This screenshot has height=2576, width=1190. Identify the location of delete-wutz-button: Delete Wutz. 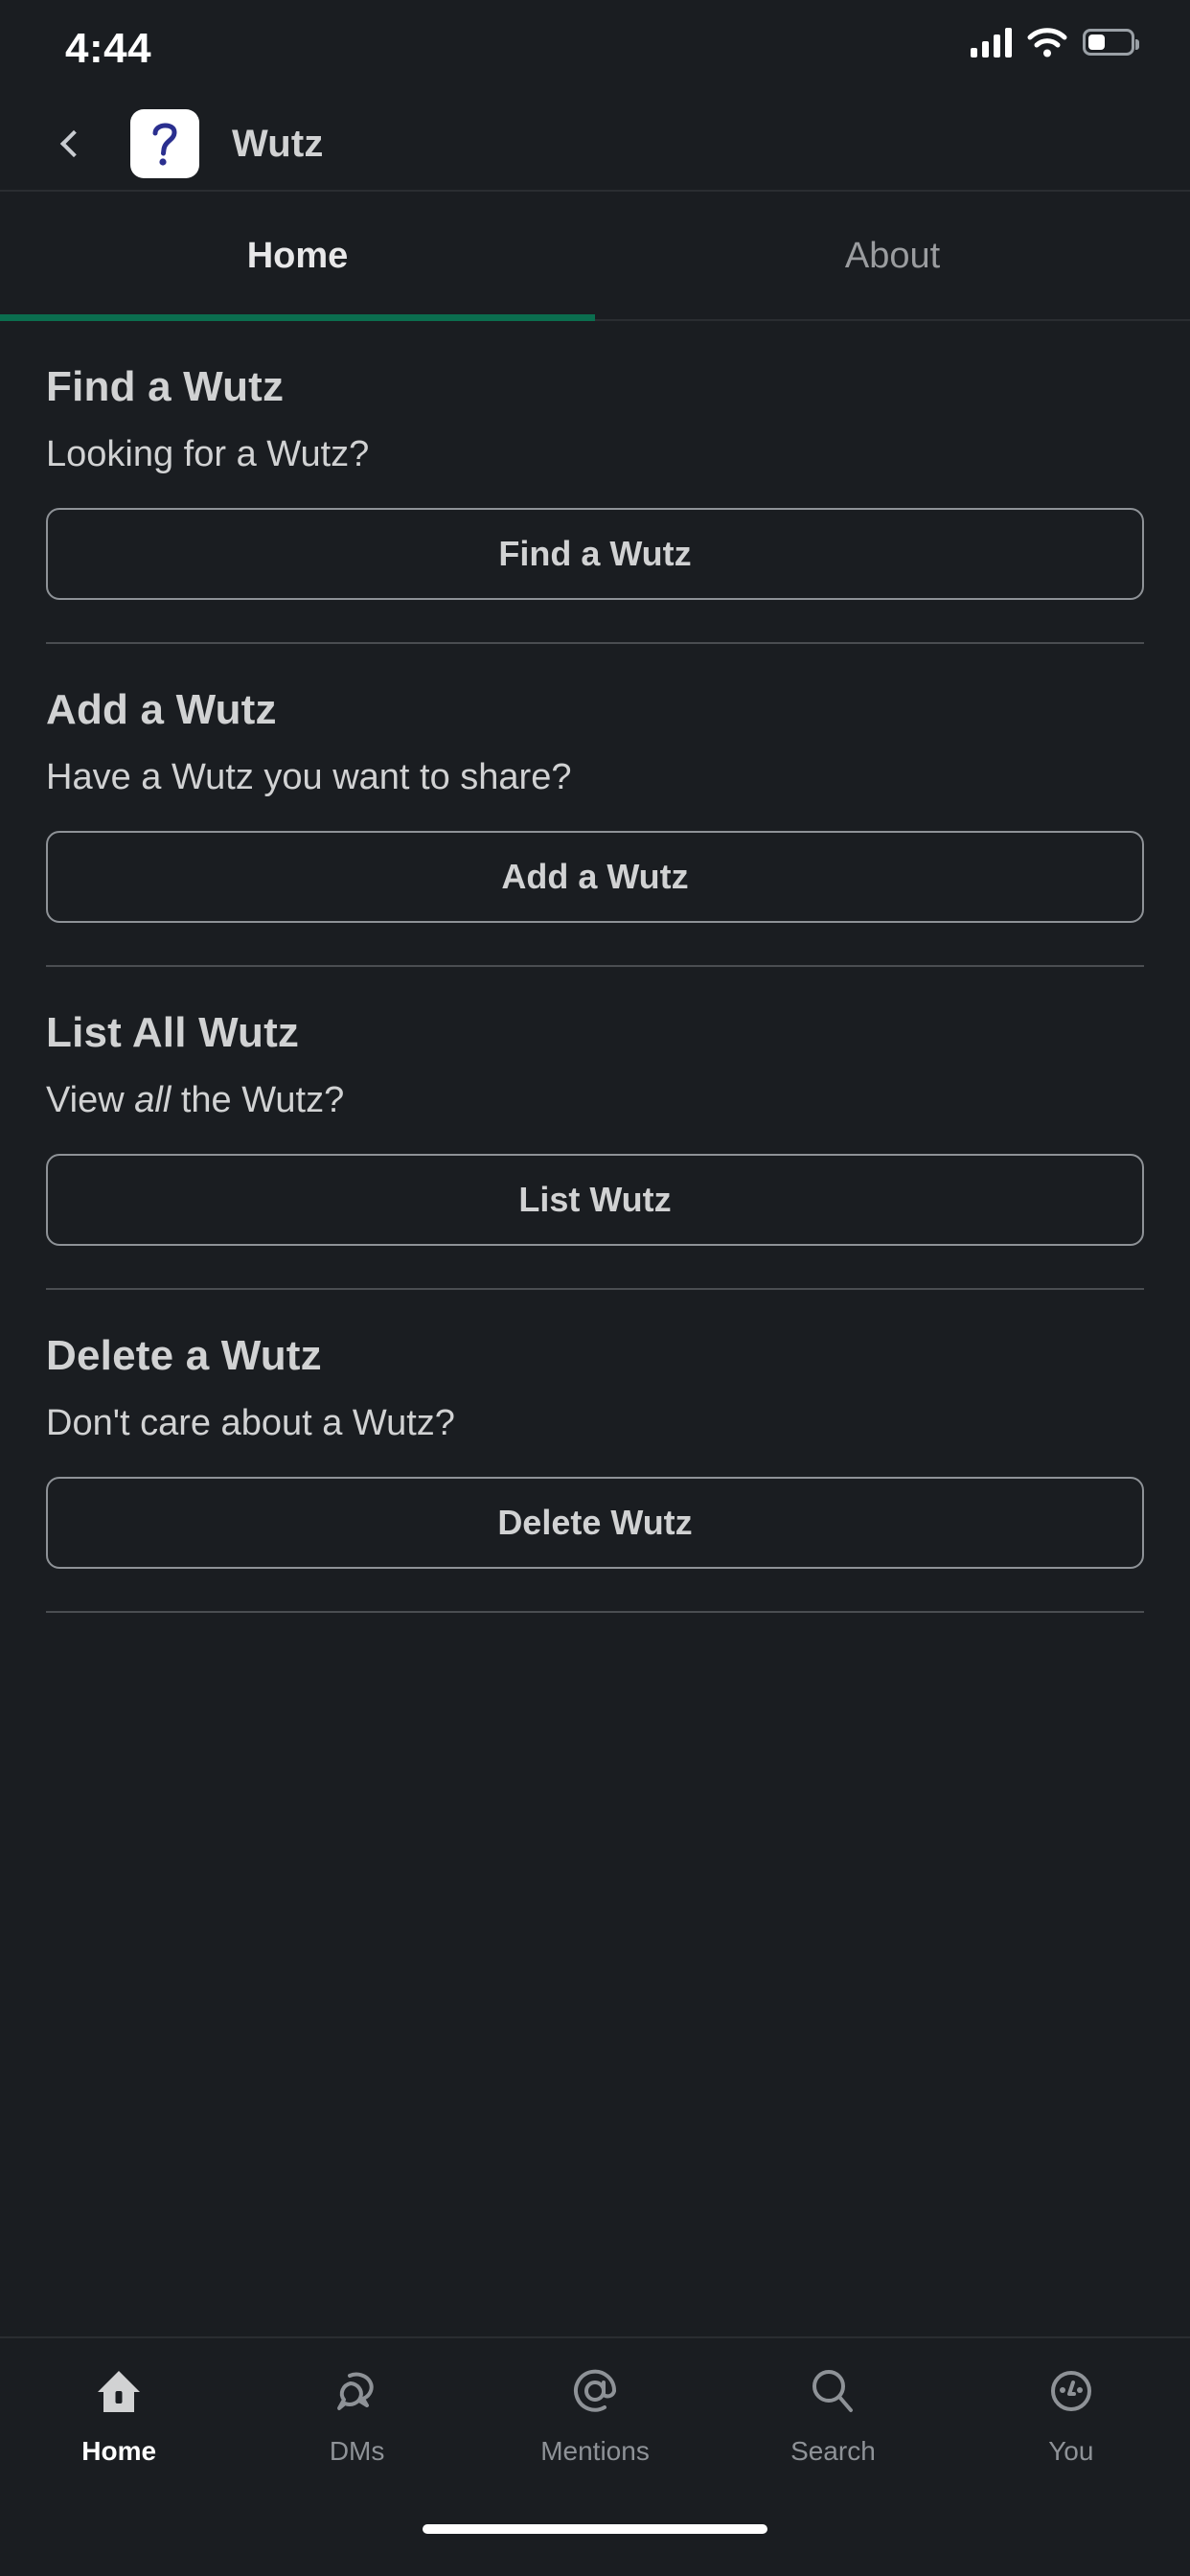
(595, 1523).